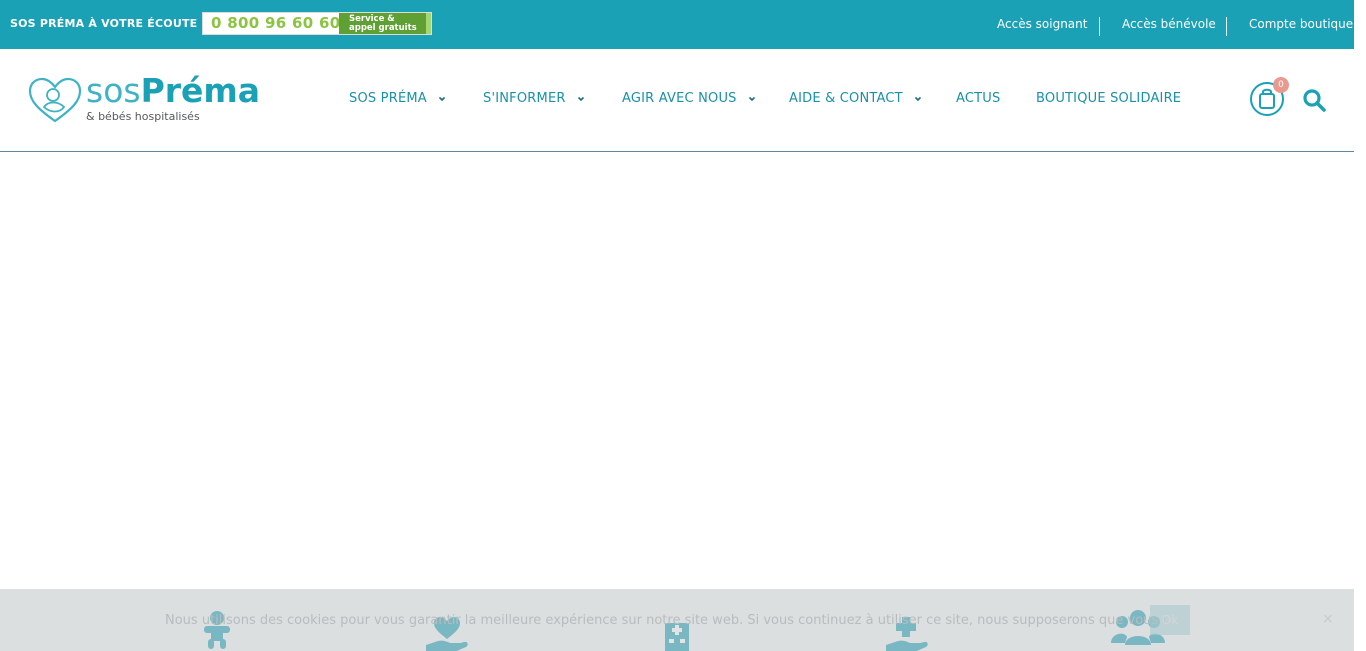 The image size is (1366, 651). I want to click on shop-account-link: Compte boutique, so click(1301, 24).